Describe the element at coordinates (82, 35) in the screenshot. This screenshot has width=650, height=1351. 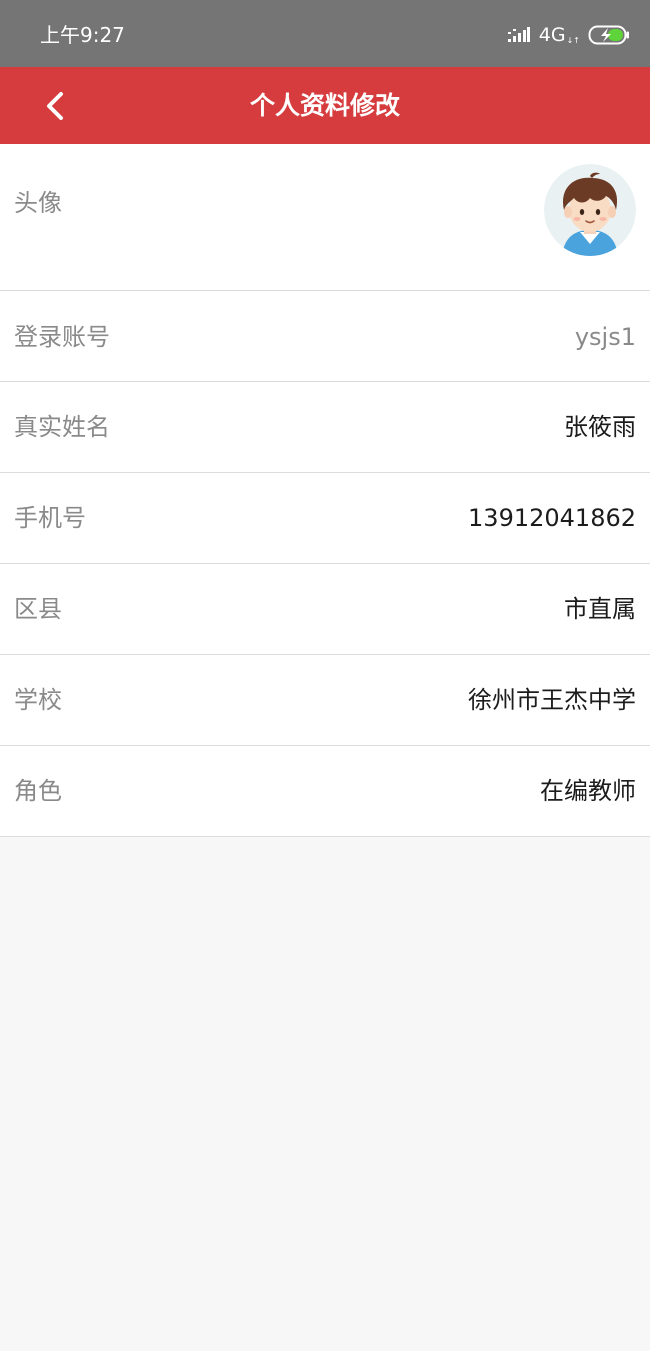
I see `status-time: 上午9:27` at that location.